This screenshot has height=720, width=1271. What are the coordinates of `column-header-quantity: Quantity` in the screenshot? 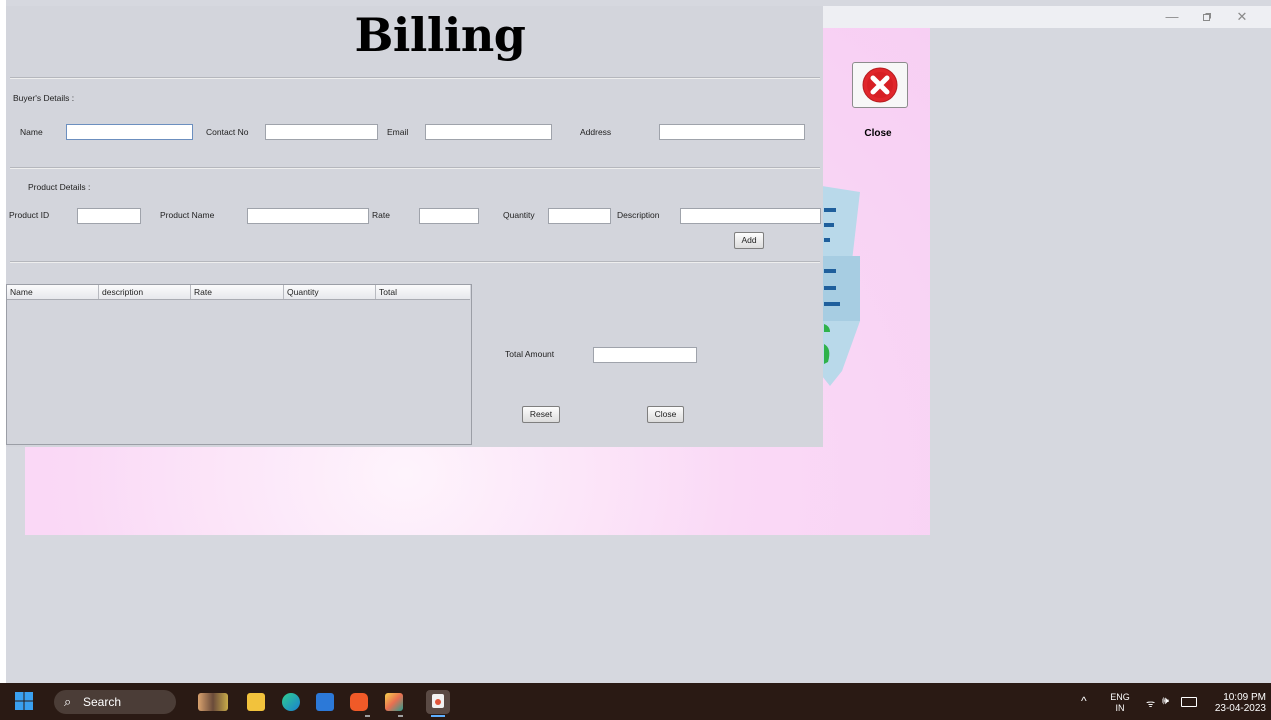 It's located at (330, 292).